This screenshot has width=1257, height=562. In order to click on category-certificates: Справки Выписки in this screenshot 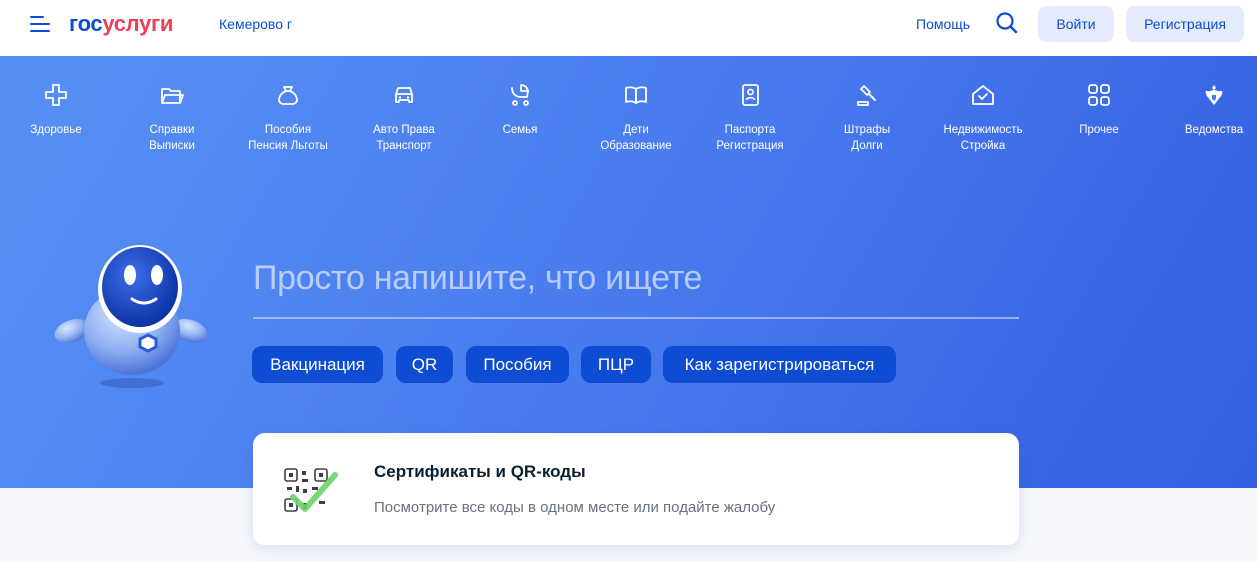, I will do `click(172, 118)`.